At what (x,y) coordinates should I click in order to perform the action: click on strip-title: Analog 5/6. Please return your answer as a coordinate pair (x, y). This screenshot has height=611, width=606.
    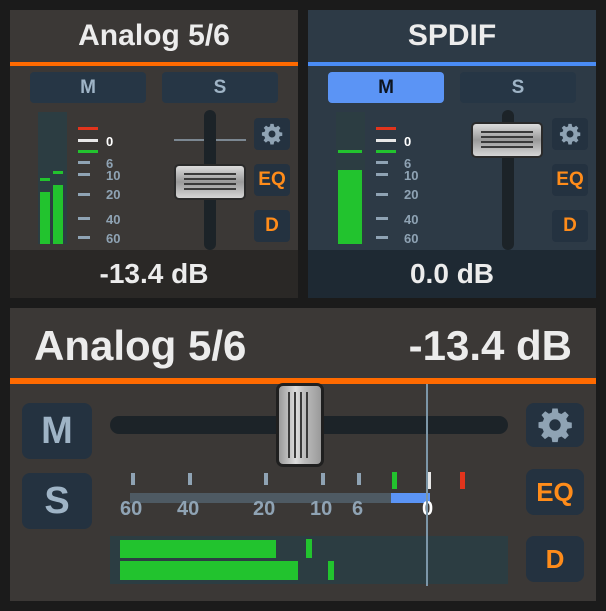
    Looking at the image, I should click on (154, 36).